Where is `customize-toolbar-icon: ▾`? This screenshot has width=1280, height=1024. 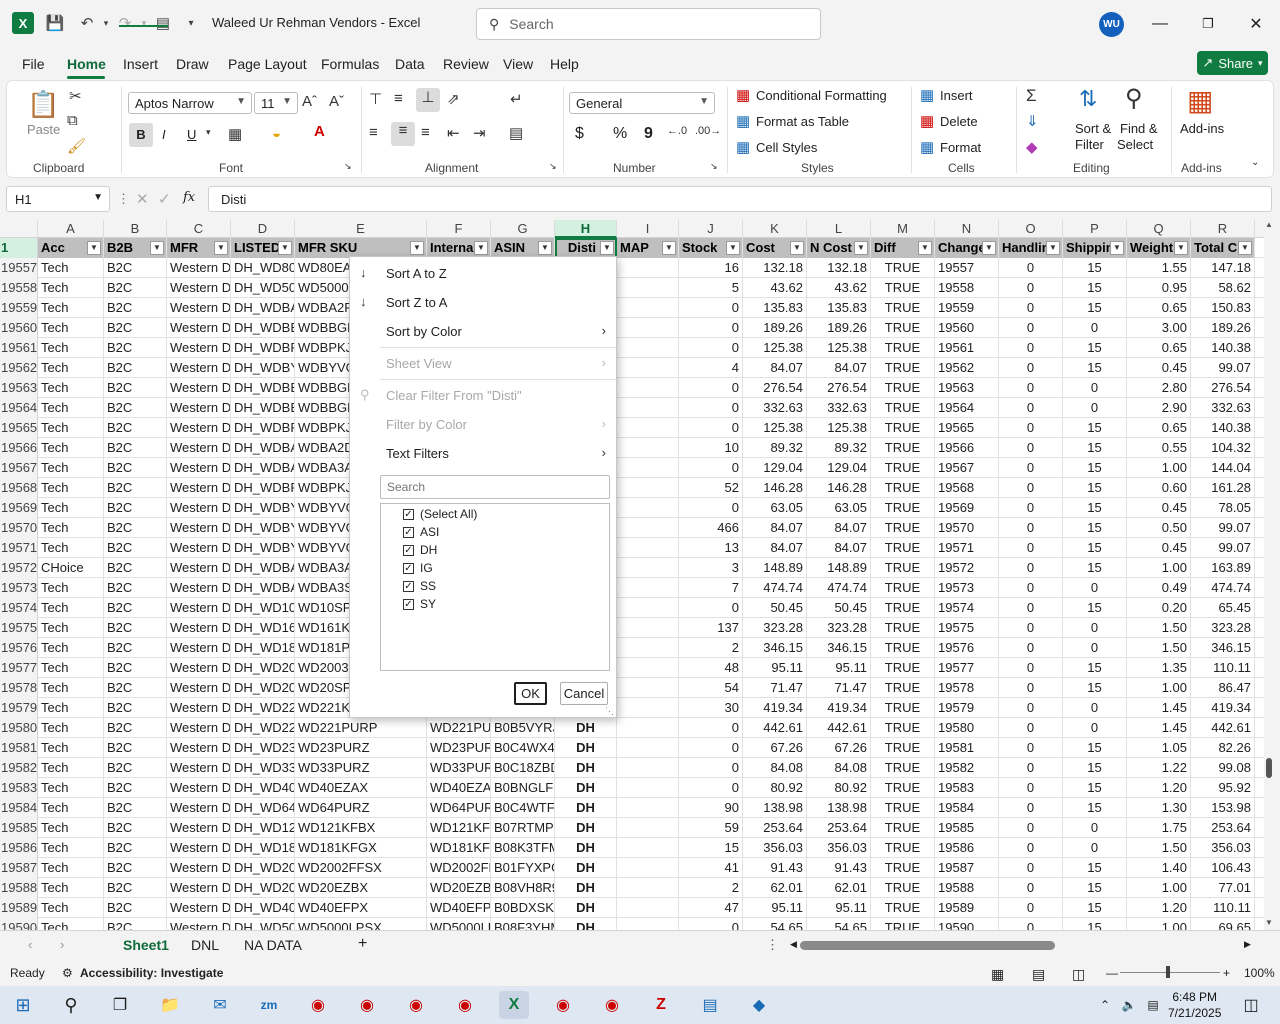
customize-toolbar-icon: ▾ is located at coordinates (191, 23).